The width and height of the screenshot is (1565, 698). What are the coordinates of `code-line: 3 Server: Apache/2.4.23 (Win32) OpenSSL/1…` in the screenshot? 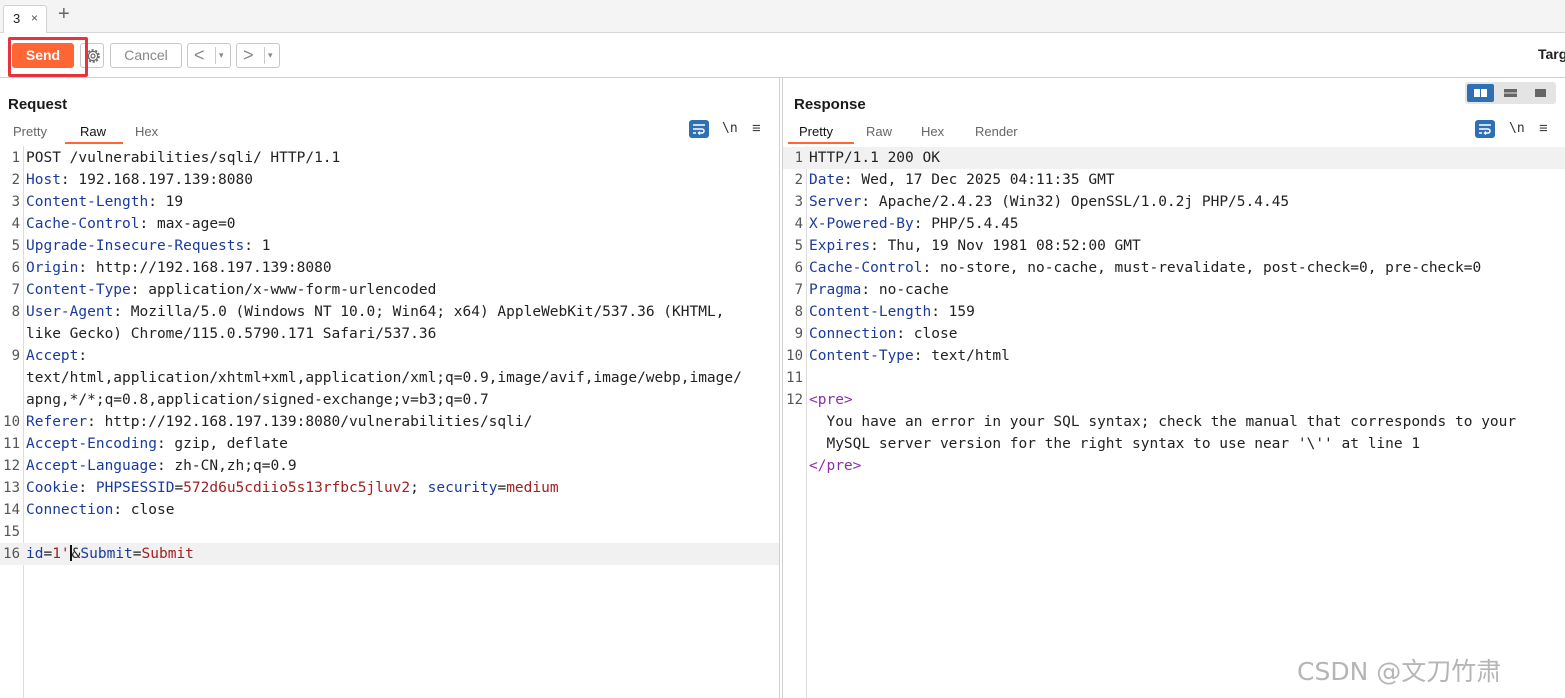 It's located at (1174, 202).